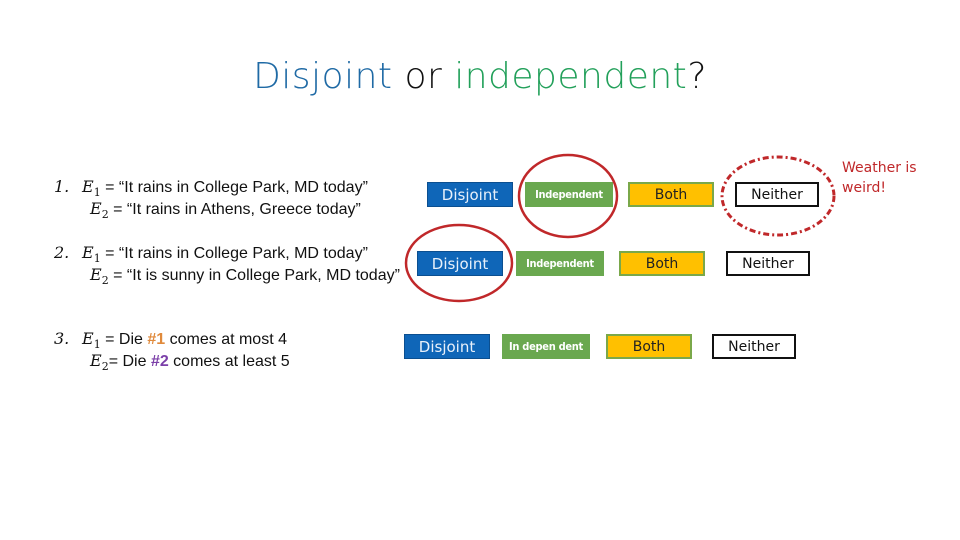  What do you see at coordinates (423, 76) in the screenshot?
I see `title-or: or` at bounding box center [423, 76].